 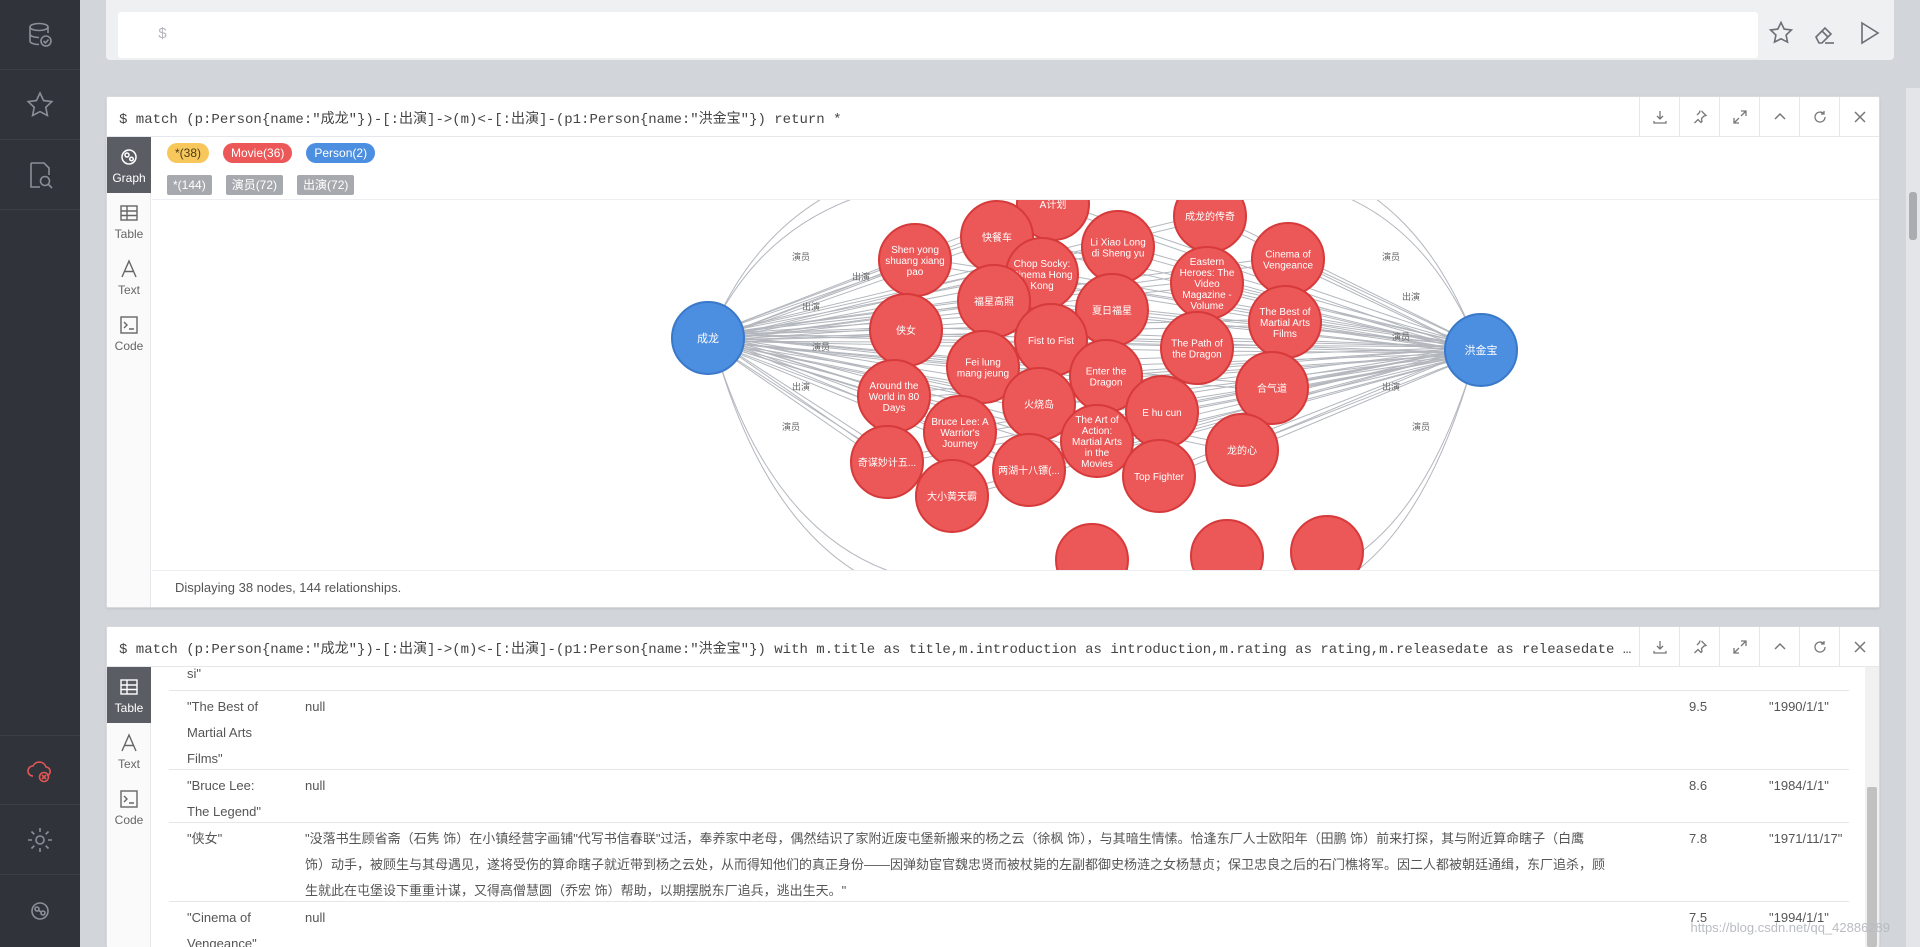 I want to click on tab-graph: Graph, so click(x=129, y=165).